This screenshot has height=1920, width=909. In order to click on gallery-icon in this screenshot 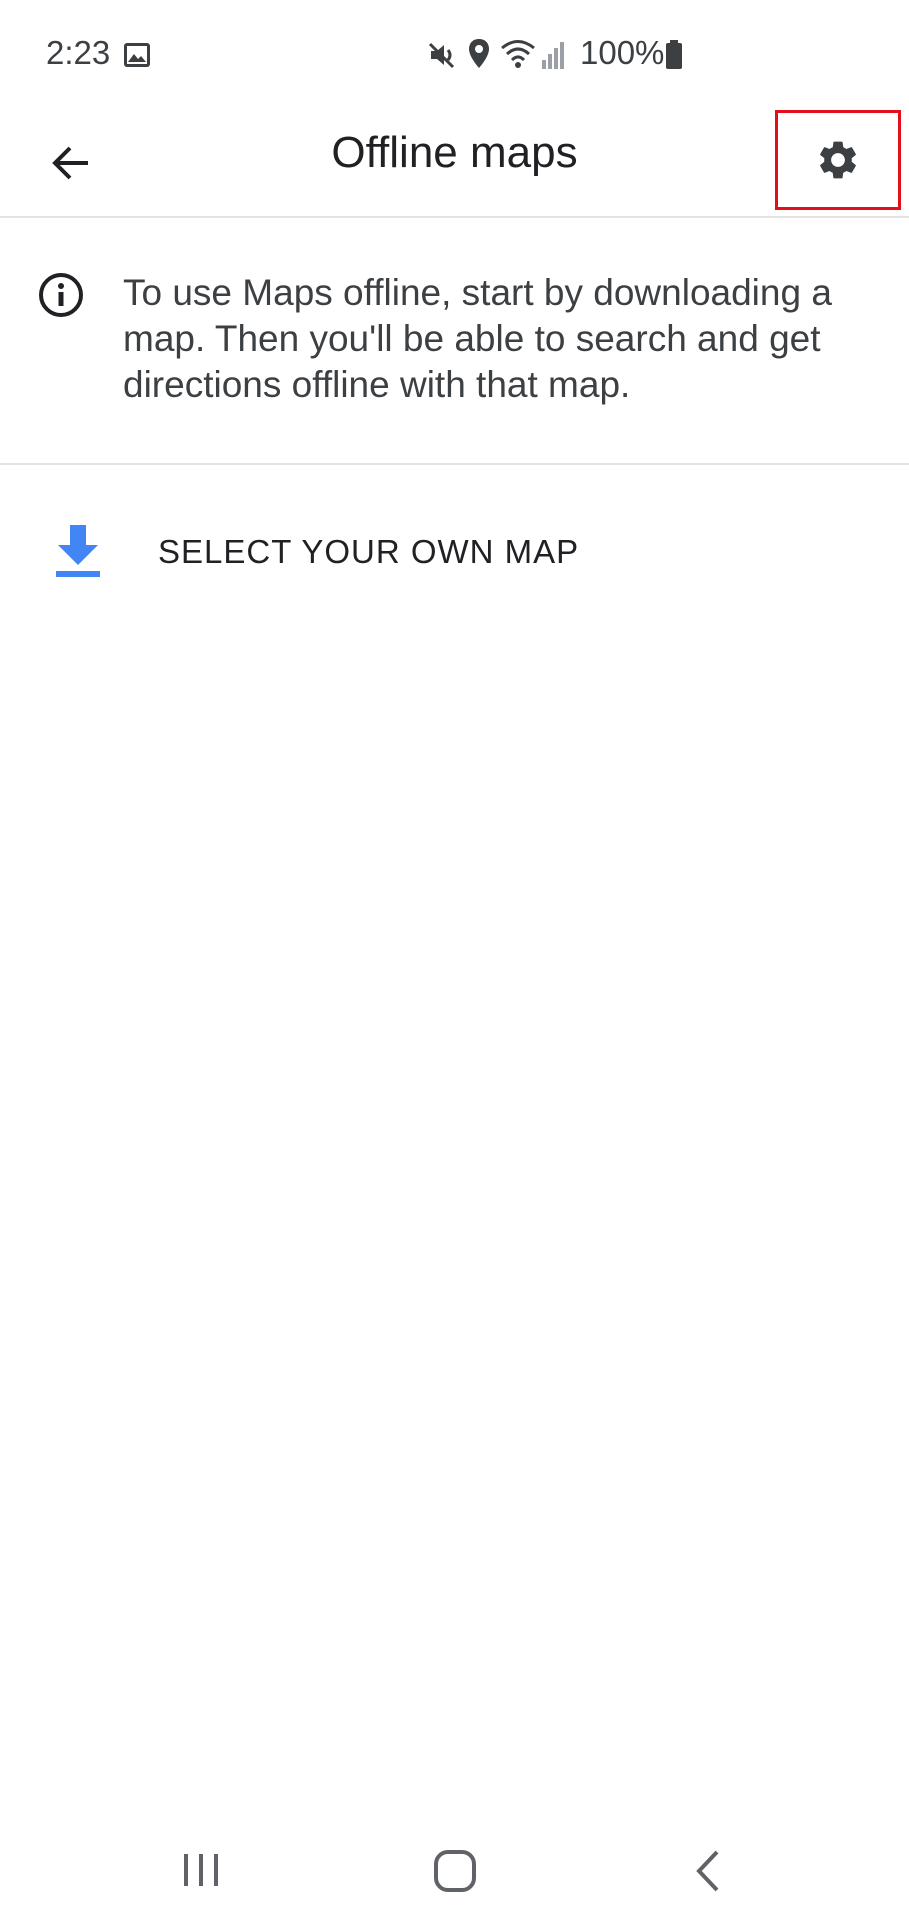, I will do `click(137, 55)`.